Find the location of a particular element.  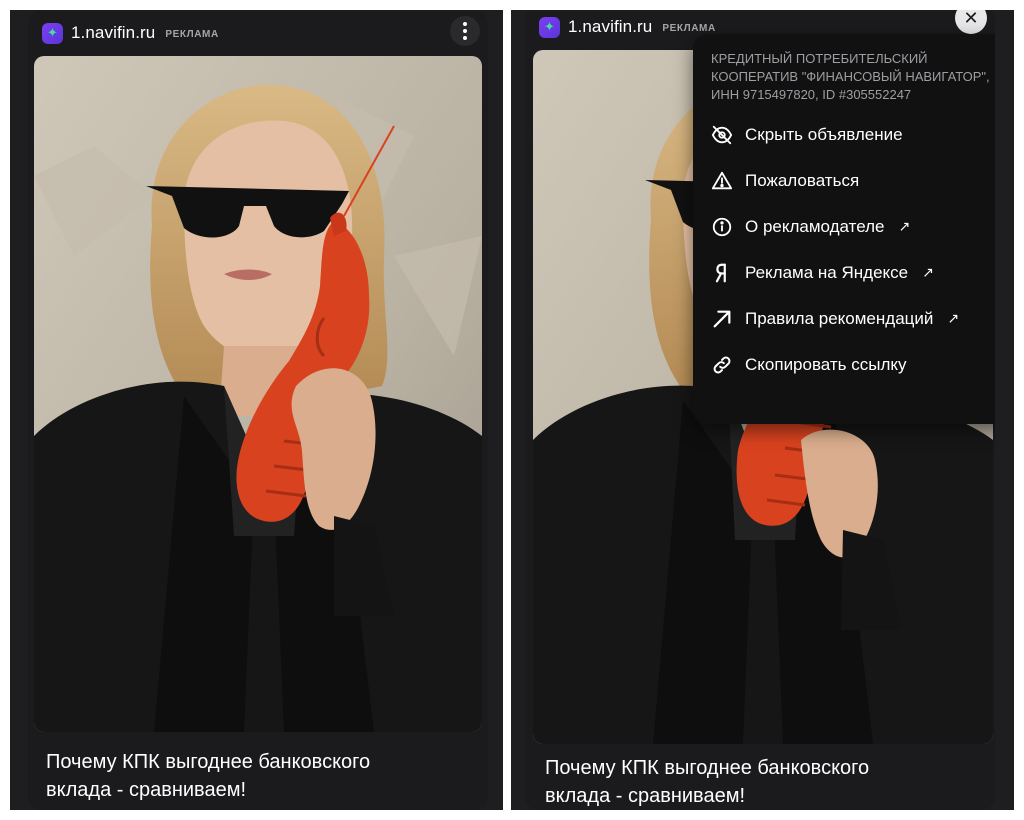

menu-item-label: О рекламодателе is located at coordinates (815, 226).